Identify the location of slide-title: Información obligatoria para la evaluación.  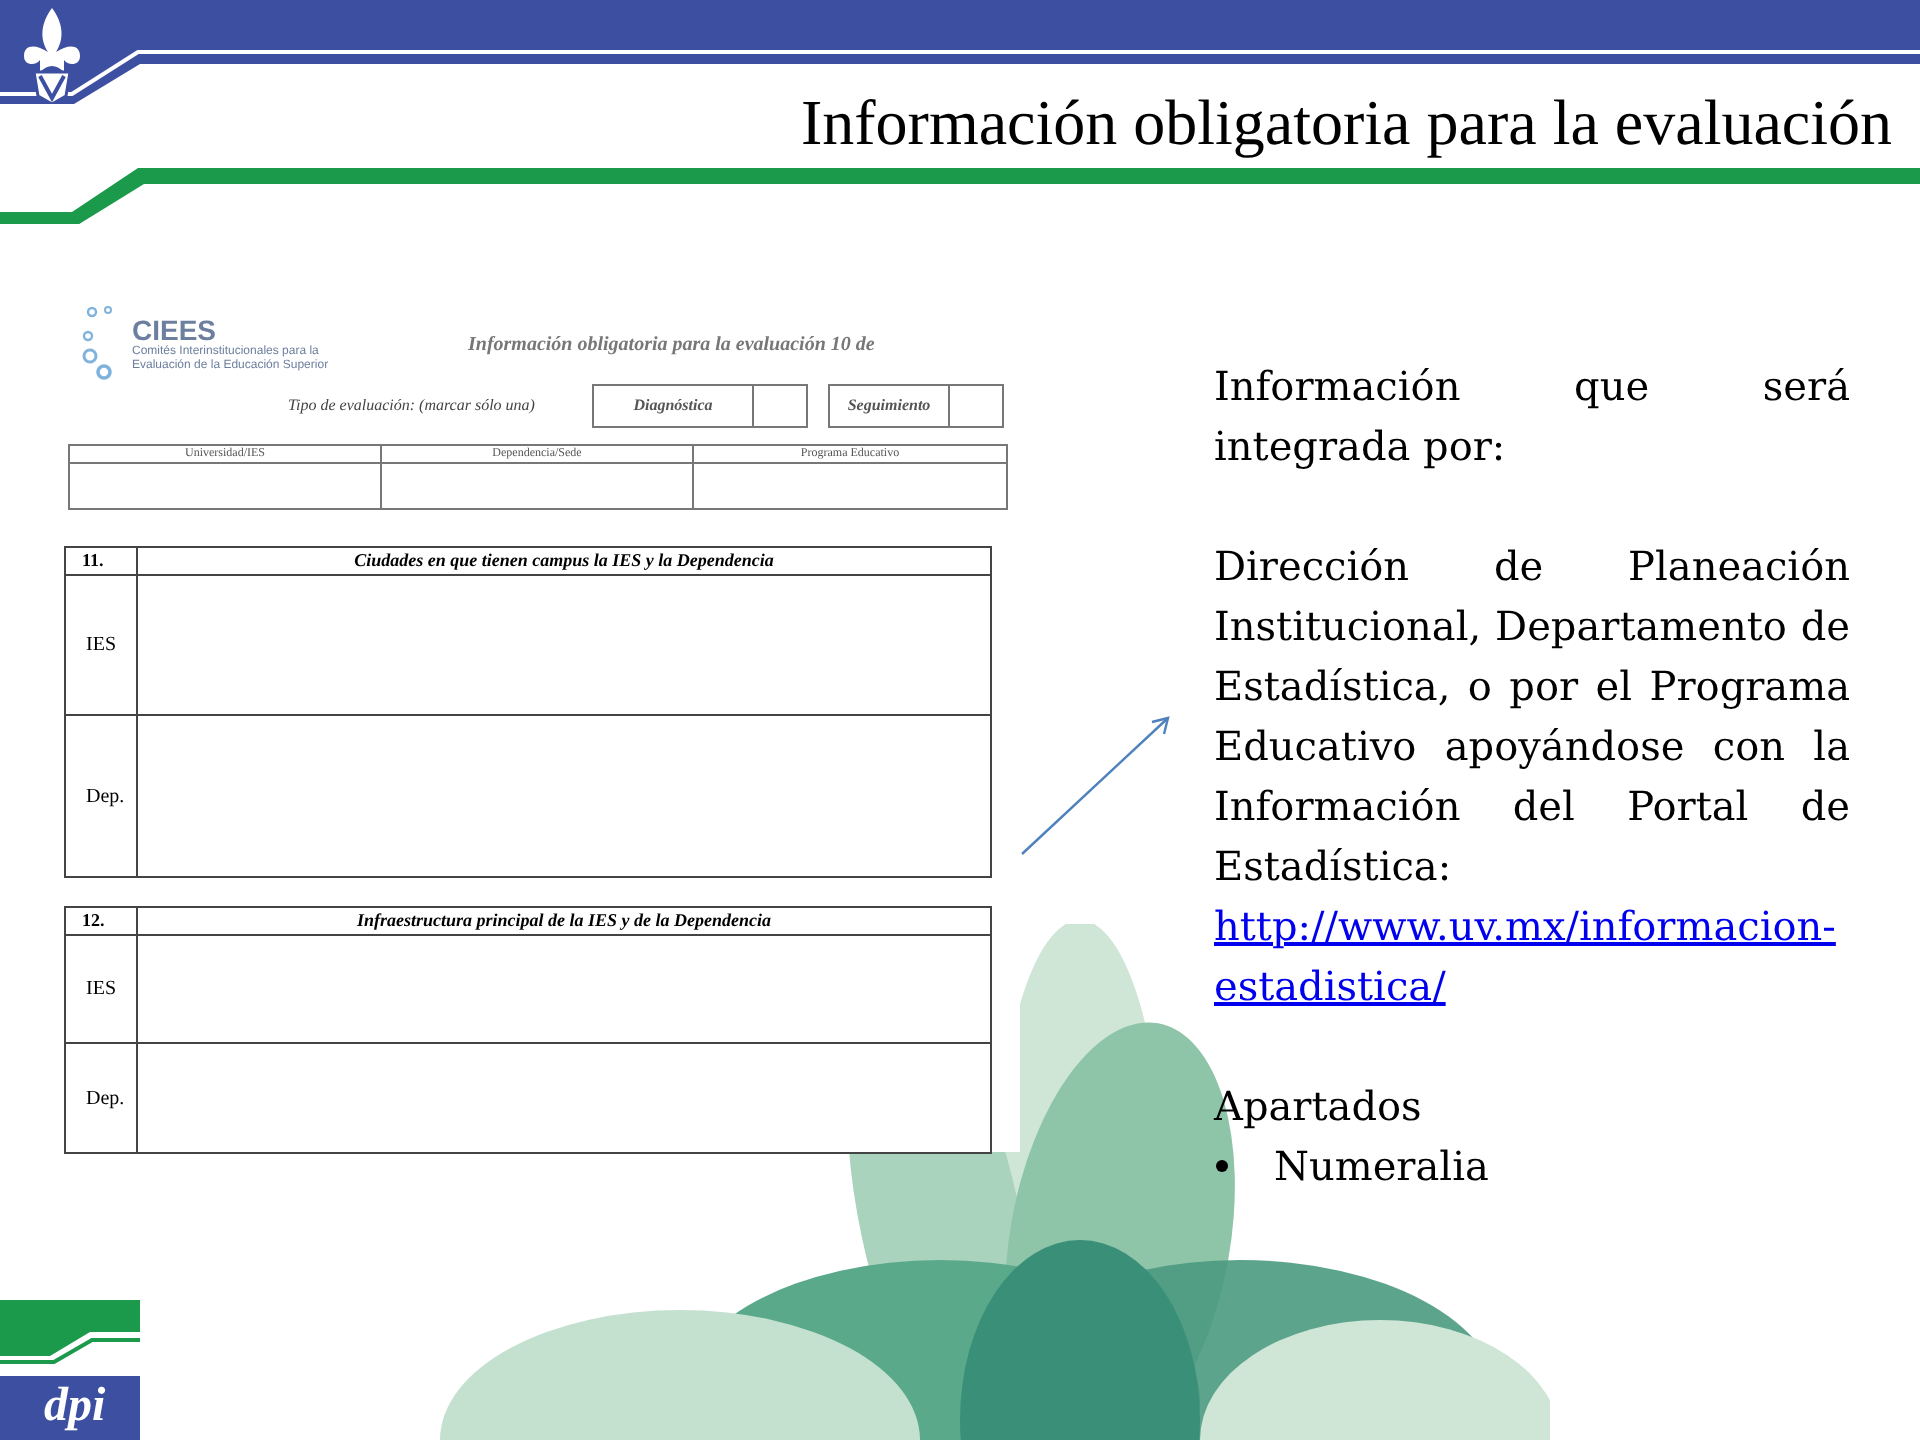
(1346, 122).